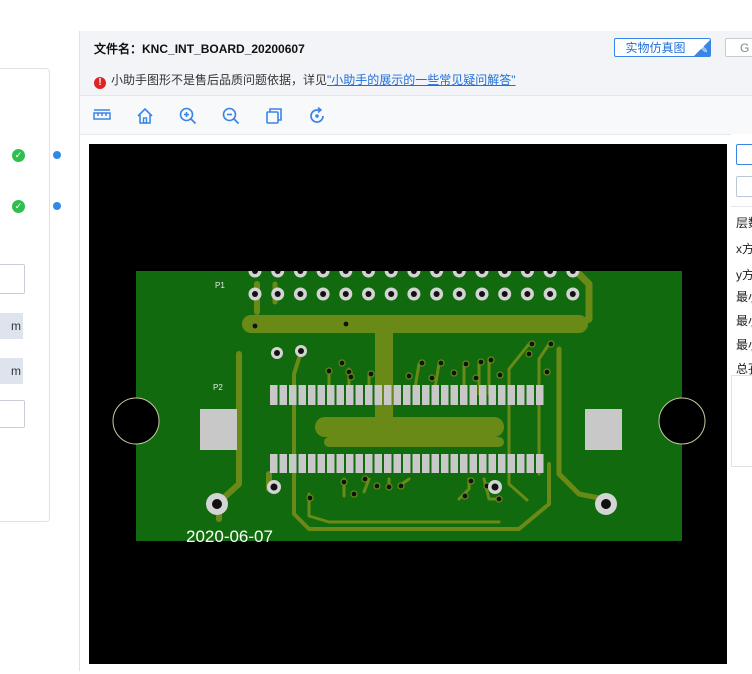  Describe the element at coordinates (744, 223) in the screenshot. I see `info-label-layers: 层数` at that location.